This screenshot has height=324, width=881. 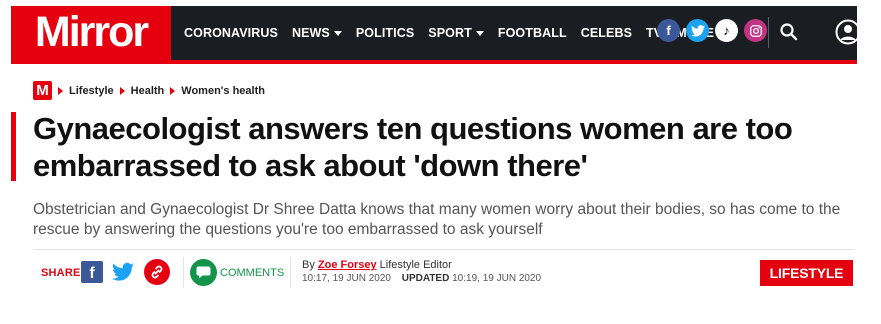 I want to click on instagram-icon, so click(x=755, y=30).